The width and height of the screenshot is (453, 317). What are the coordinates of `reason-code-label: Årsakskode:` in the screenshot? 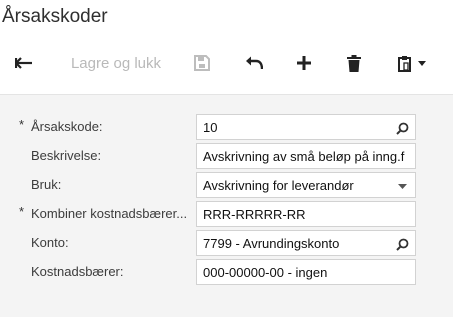 It's located at (67, 126).